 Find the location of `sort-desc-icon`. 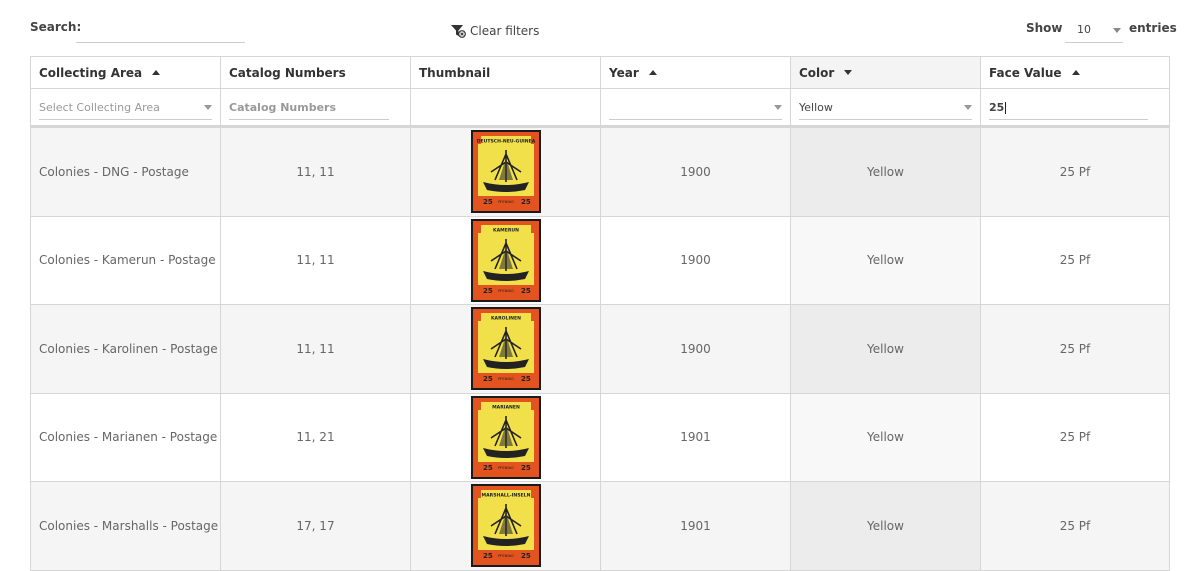

sort-desc-icon is located at coordinates (848, 72).